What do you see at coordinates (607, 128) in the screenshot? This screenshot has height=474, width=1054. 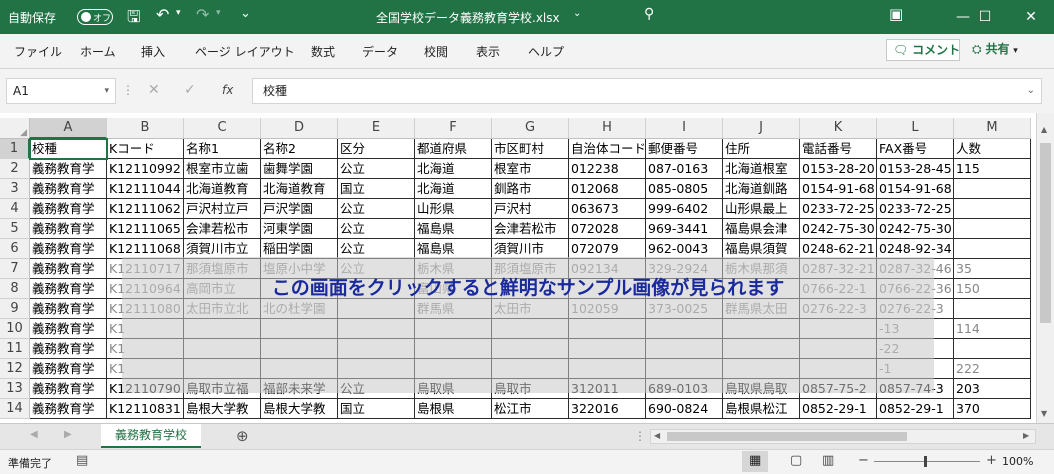 I see `column-header: H` at bounding box center [607, 128].